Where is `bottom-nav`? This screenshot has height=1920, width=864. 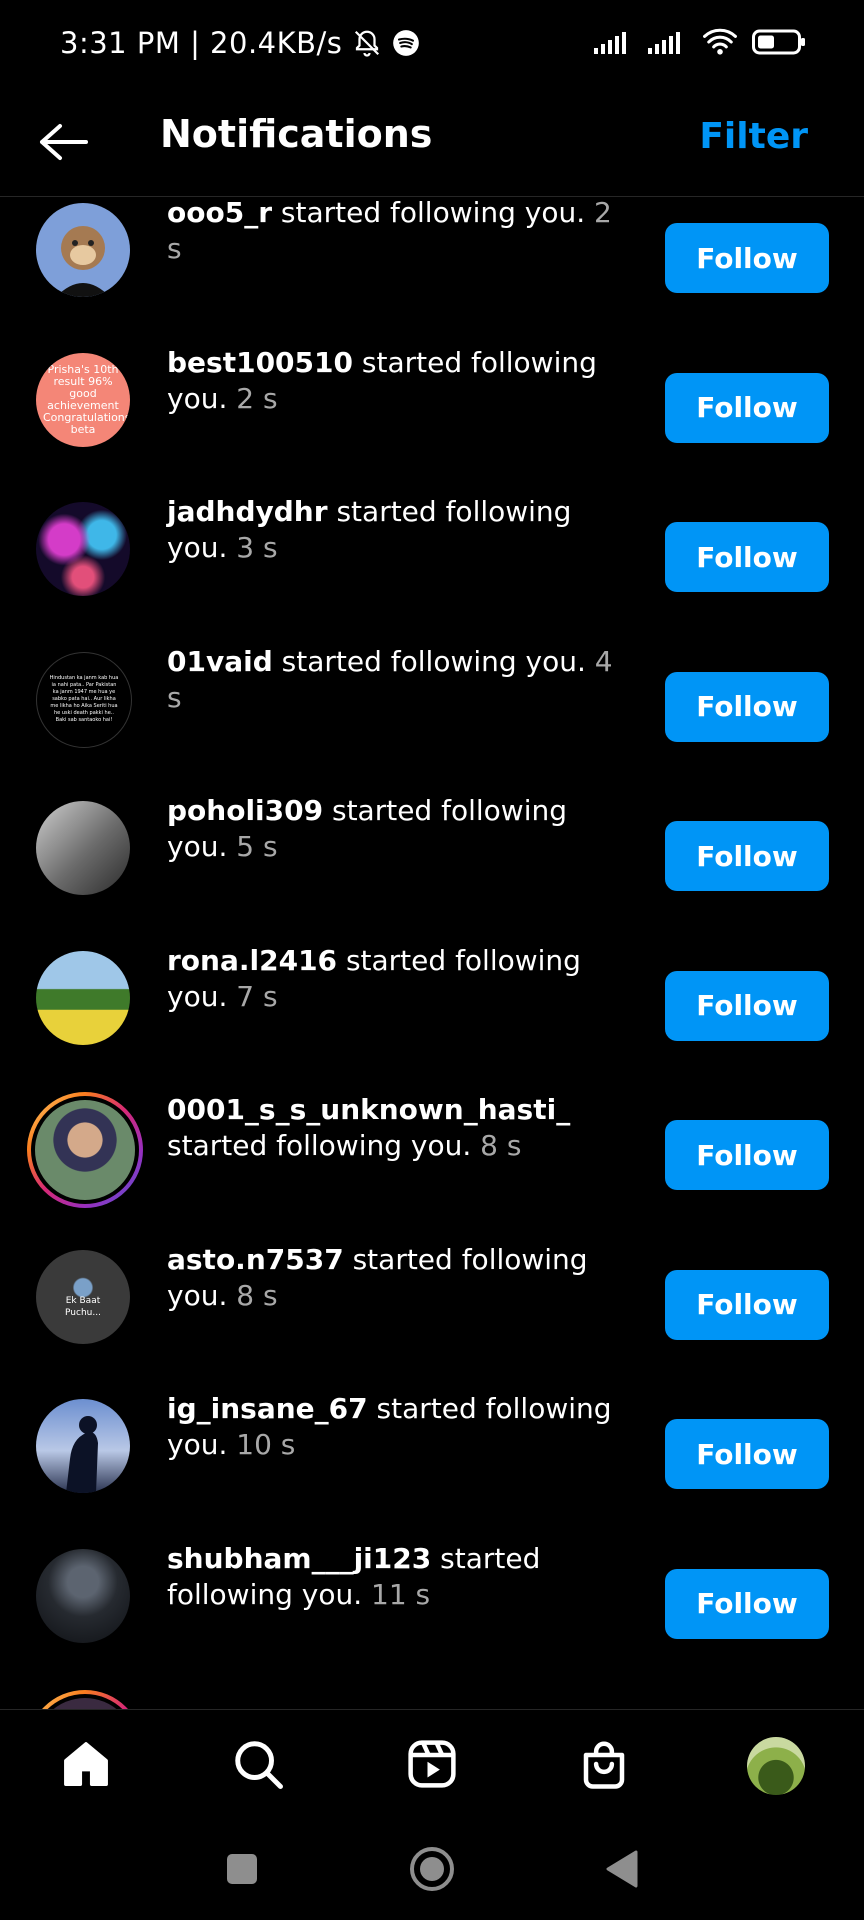 bottom-nav is located at coordinates (432, 1765).